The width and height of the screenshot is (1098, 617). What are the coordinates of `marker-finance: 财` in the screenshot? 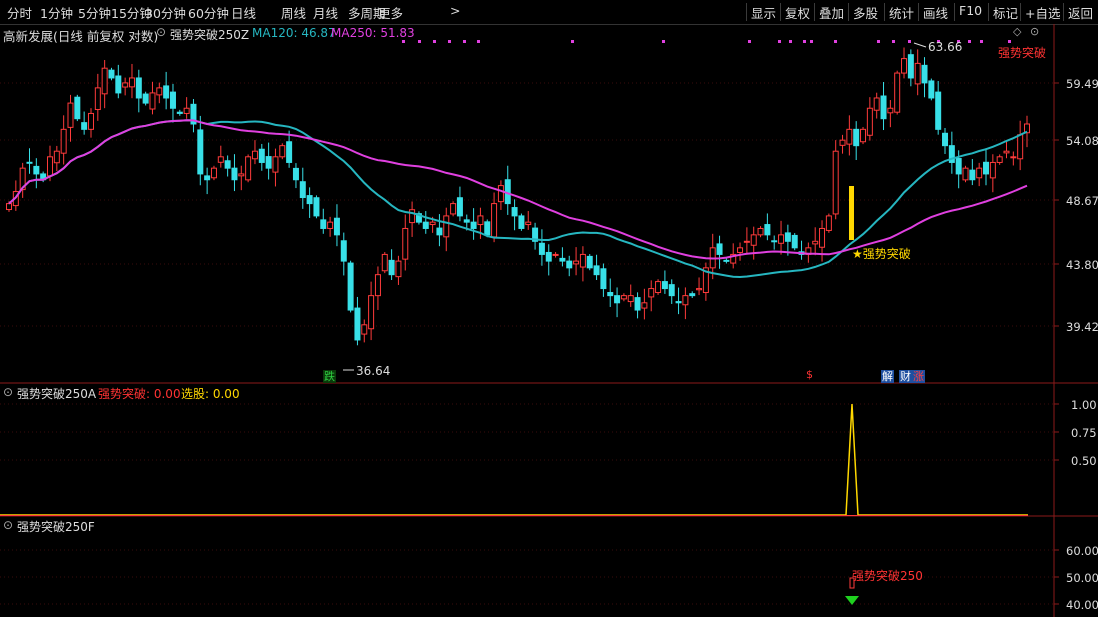 It's located at (905, 376).